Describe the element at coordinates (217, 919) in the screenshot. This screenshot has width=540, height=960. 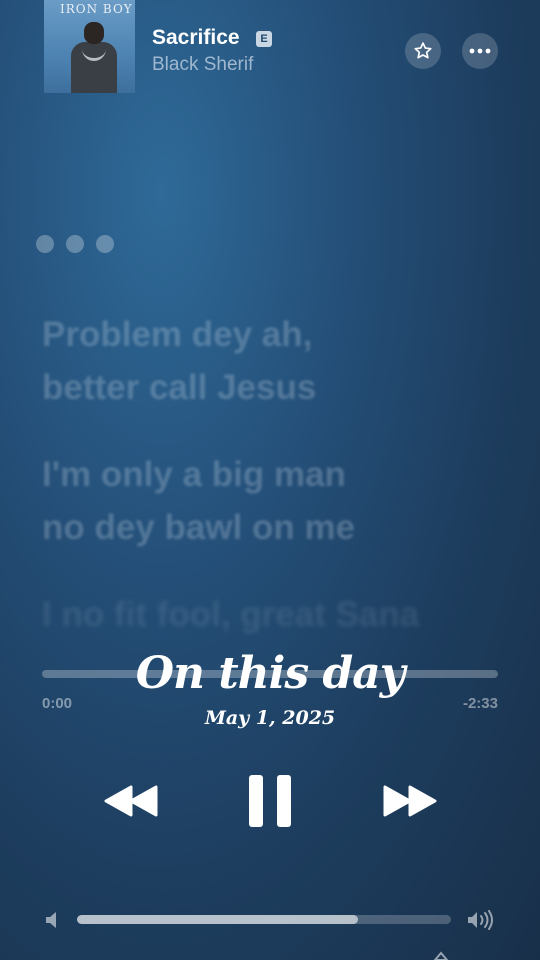
I see `volume-level` at that location.